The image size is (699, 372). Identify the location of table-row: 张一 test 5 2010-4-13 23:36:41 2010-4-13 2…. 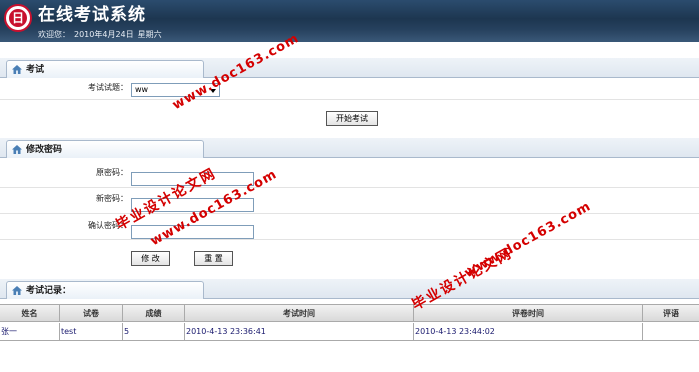
(349, 332).